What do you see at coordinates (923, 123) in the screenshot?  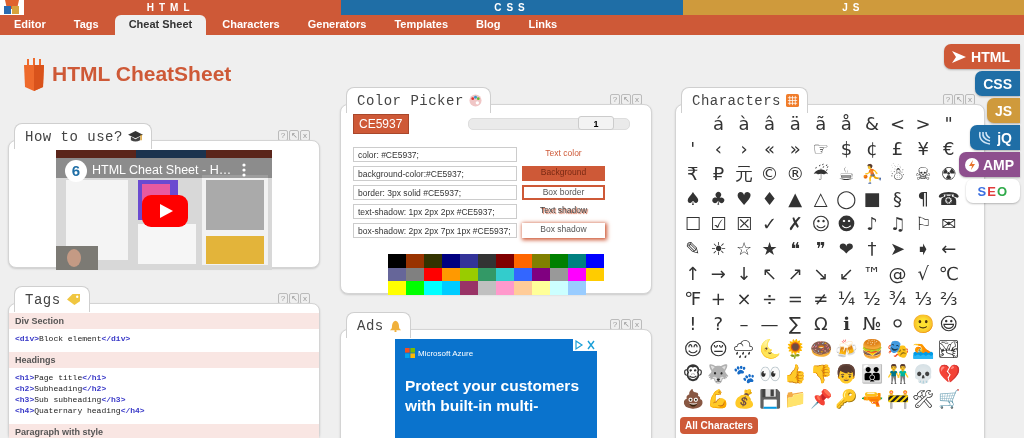 I see `character: >` at bounding box center [923, 123].